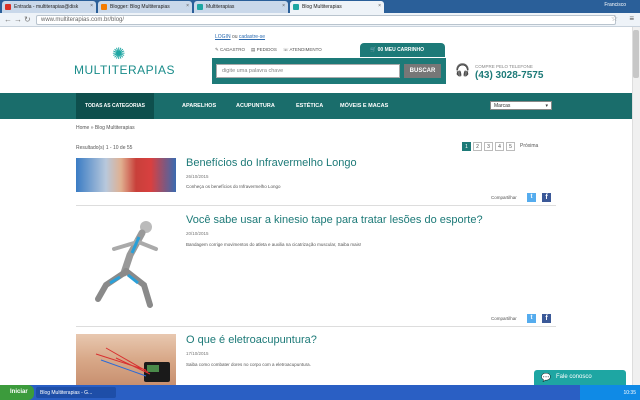 This screenshot has height=400, width=640. Describe the element at coordinates (510, 146) in the screenshot. I see `page-5: 5` at that location.